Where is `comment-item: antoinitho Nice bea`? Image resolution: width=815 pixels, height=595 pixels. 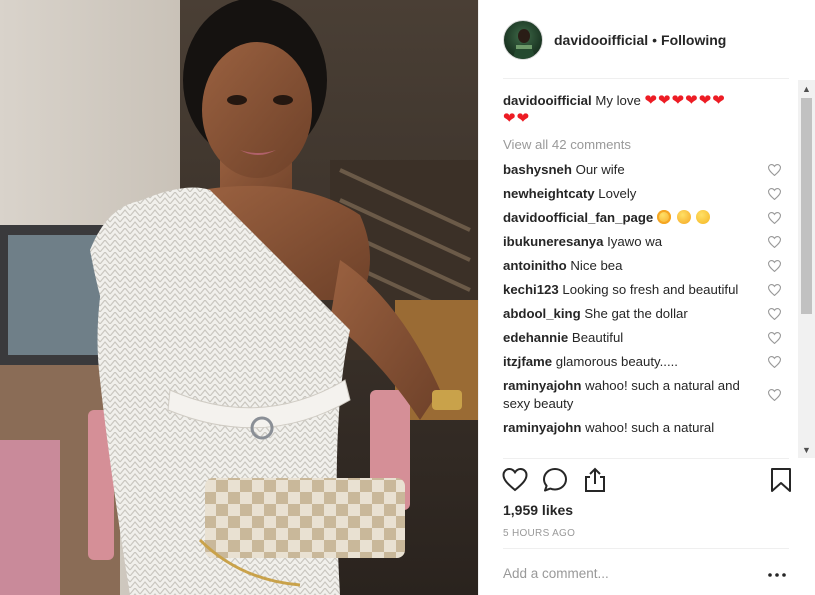 comment-item: antoinitho Nice bea is located at coordinates (642, 266).